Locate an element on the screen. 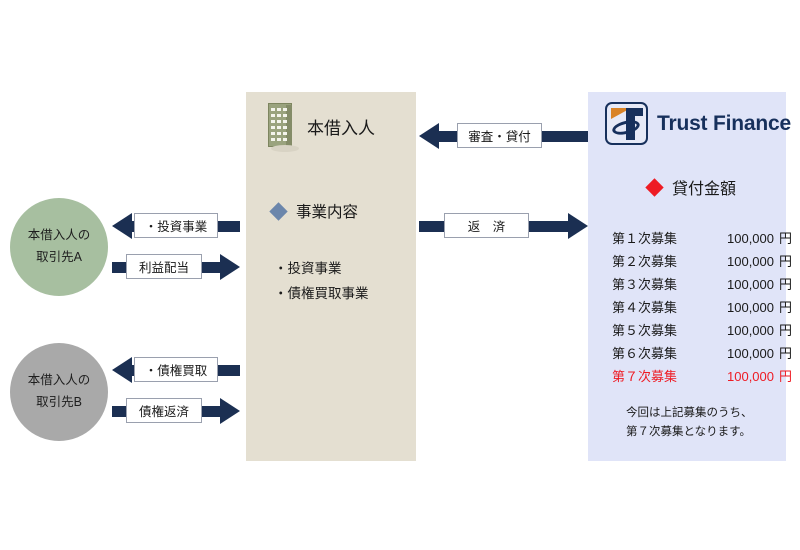 The height and width of the screenshot is (550, 800). business-item: ・債権買取事業 is located at coordinates (321, 293).